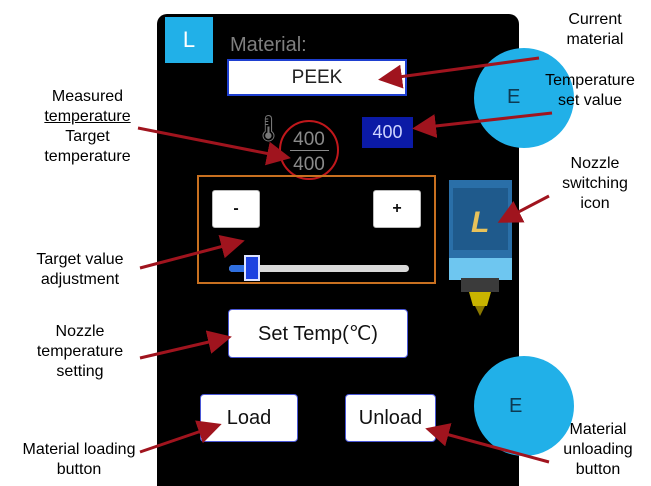 This screenshot has height=486, width=651. Describe the element at coordinates (87, 126) in the screenshot. I see `annotation-measured-target: Measured temperature Target temperature` at that location.